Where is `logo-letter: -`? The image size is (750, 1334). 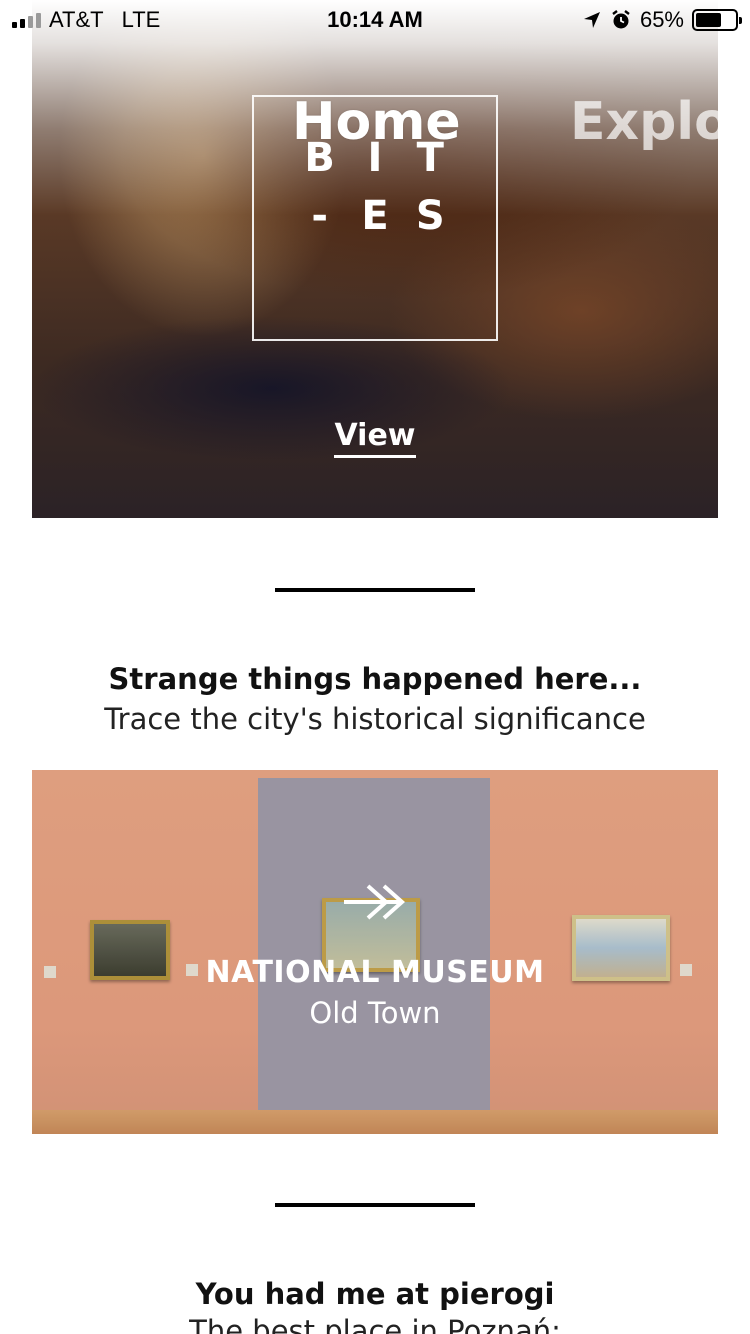 logo-letter: - is located at coordinates (319, 216).